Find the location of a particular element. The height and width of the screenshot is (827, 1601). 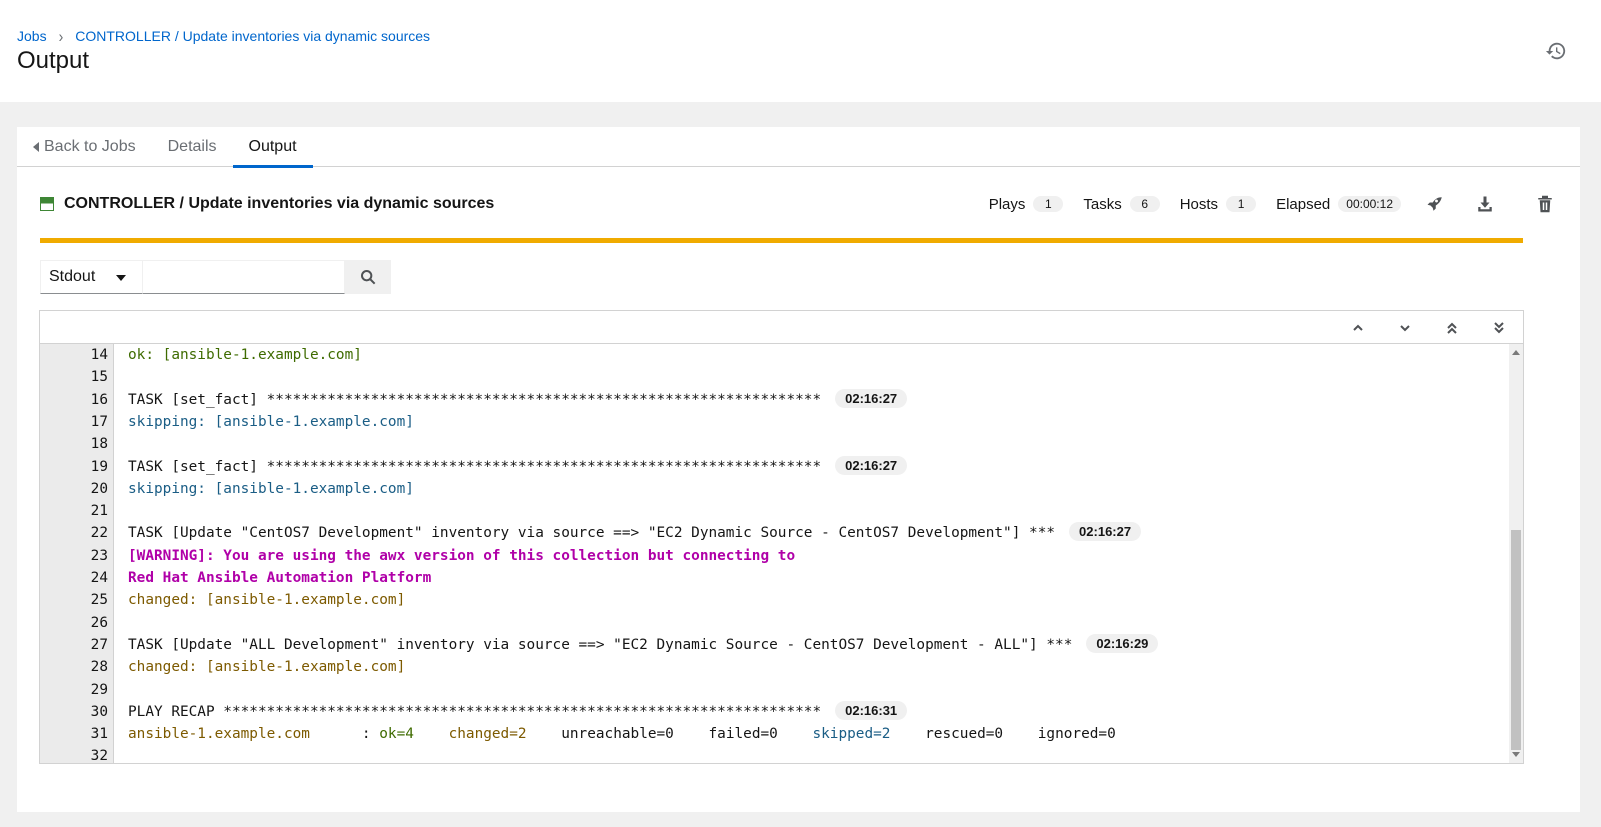

stdout-toolbar is located at coordinates (781, 327).